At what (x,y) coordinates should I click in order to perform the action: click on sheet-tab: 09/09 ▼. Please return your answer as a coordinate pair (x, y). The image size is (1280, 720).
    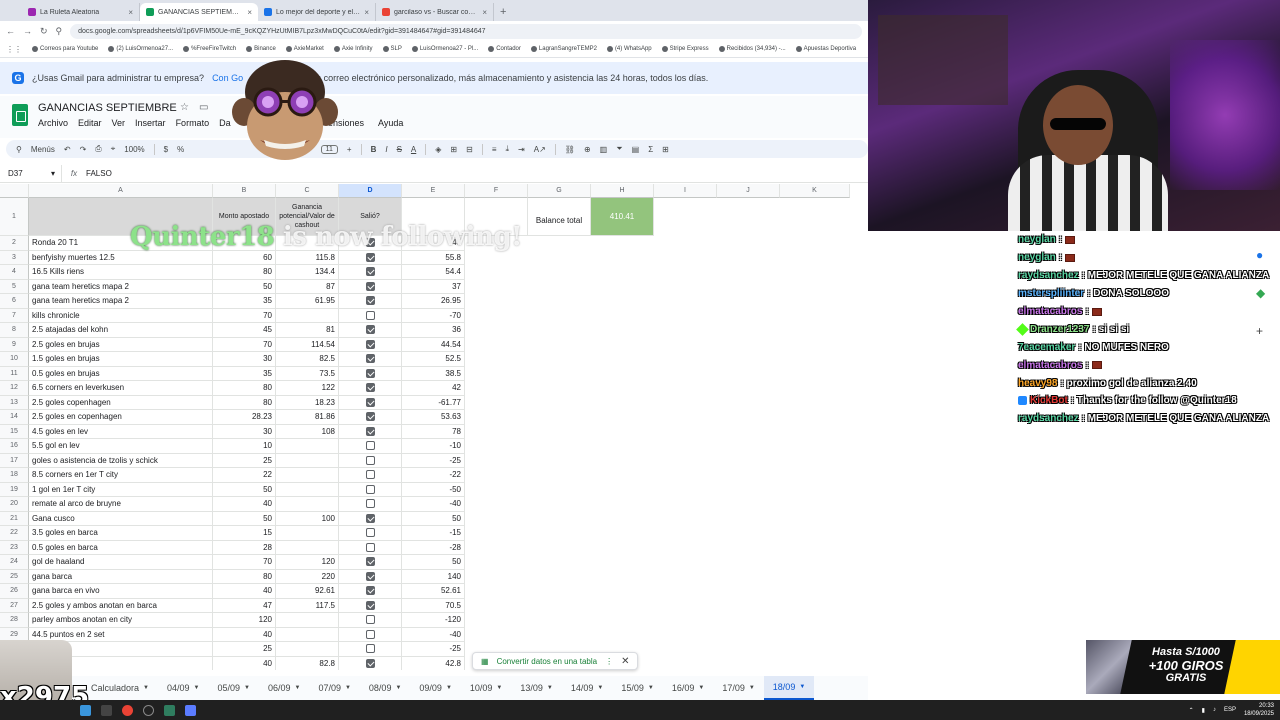
    Looking at the image, I should click on (435, 688).